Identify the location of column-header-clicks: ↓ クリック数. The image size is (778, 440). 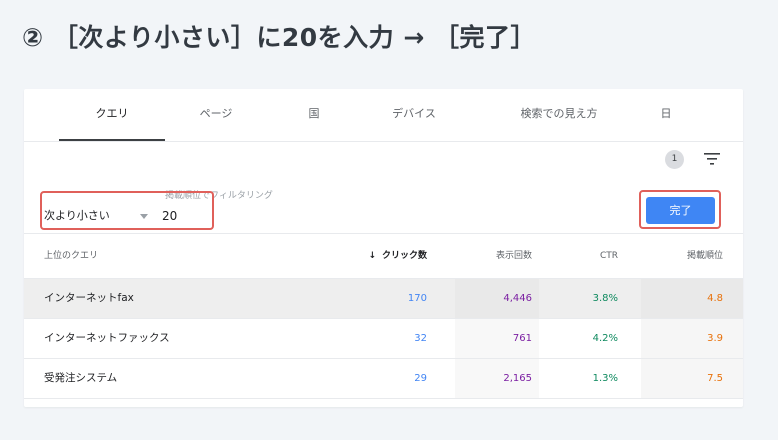
(397, 256).